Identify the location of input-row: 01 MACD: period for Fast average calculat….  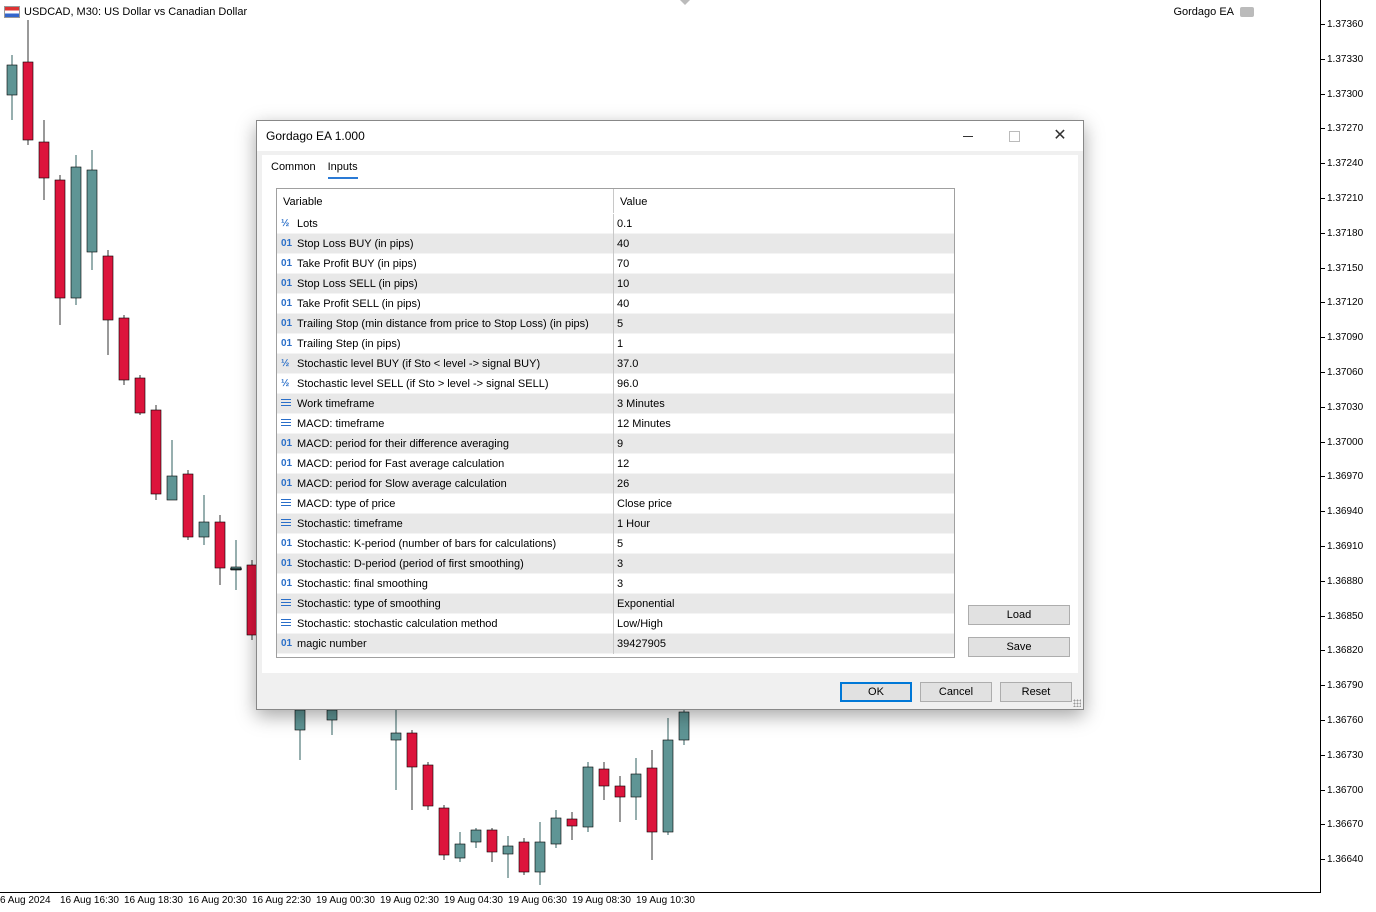
(615, 463).